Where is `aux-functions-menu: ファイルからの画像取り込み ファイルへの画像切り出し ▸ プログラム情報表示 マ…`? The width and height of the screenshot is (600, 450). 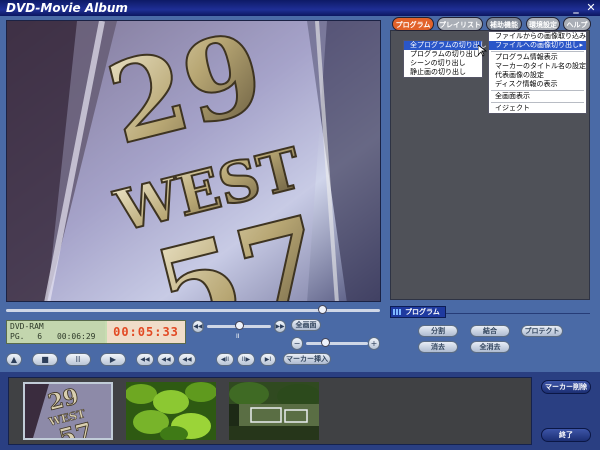
aux-functions-menu: ファイルからの画像取り込み ファイルへの画像切り出し ▸ プログラム情報表示 マ… is located at coordinates (537, 72).